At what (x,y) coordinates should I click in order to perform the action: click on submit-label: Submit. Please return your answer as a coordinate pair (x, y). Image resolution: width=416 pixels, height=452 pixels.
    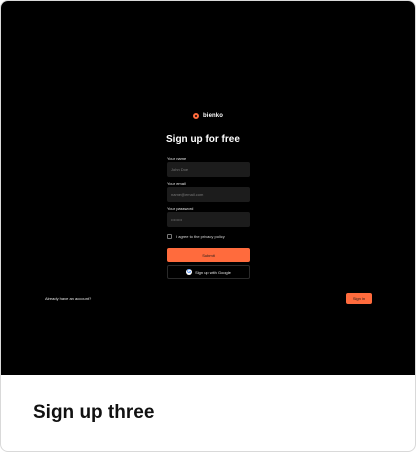
    Looking at the image, I should click on (208, 255).